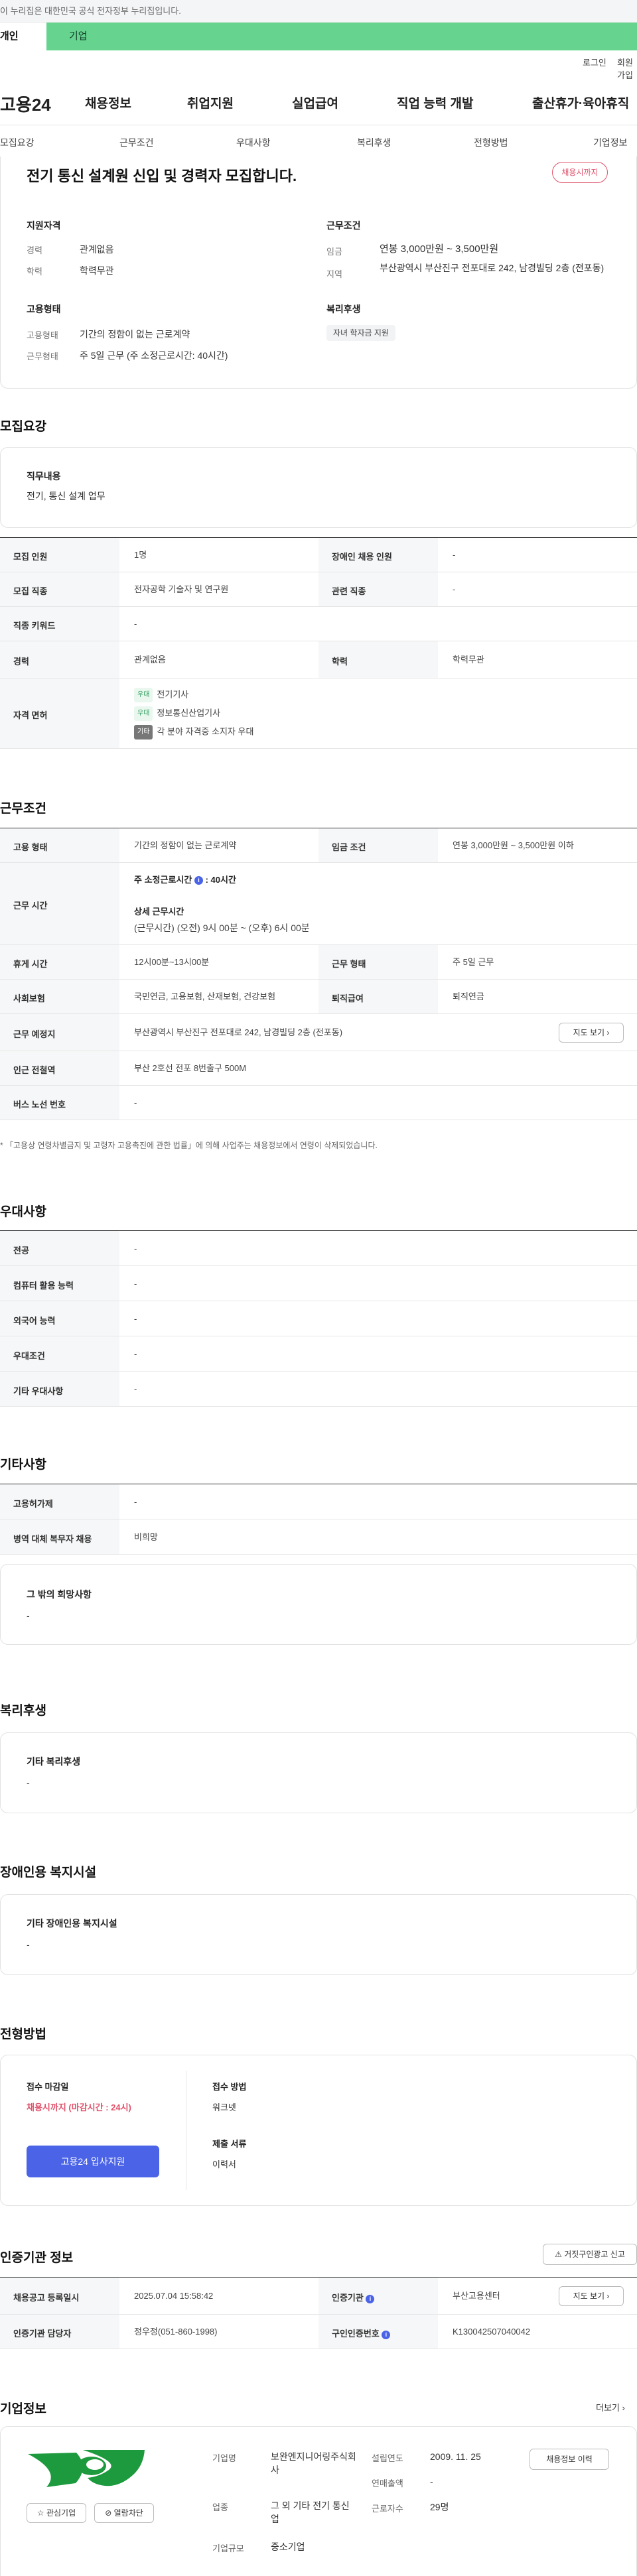  I want to click on benefits-value: -, so click(28, 1783).